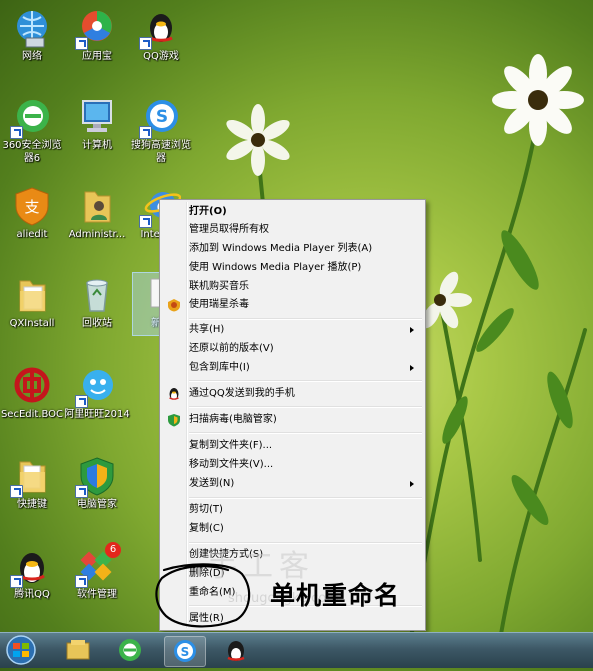 Image resolution: width=593 pixels, height=671 pixels. Describe the element at coordinates (96, 29) in the screenshot. I see `yingyongbao-icon` at that location.